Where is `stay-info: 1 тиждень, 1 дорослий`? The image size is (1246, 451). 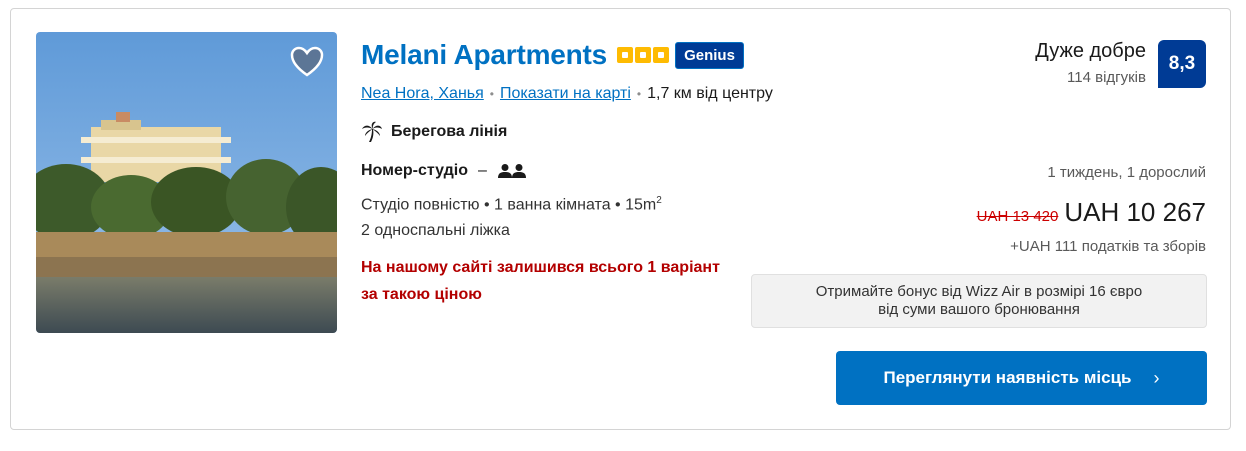 stay-info: 1 тиждень, 1 дорослий is located at coordinates (1126, 172).